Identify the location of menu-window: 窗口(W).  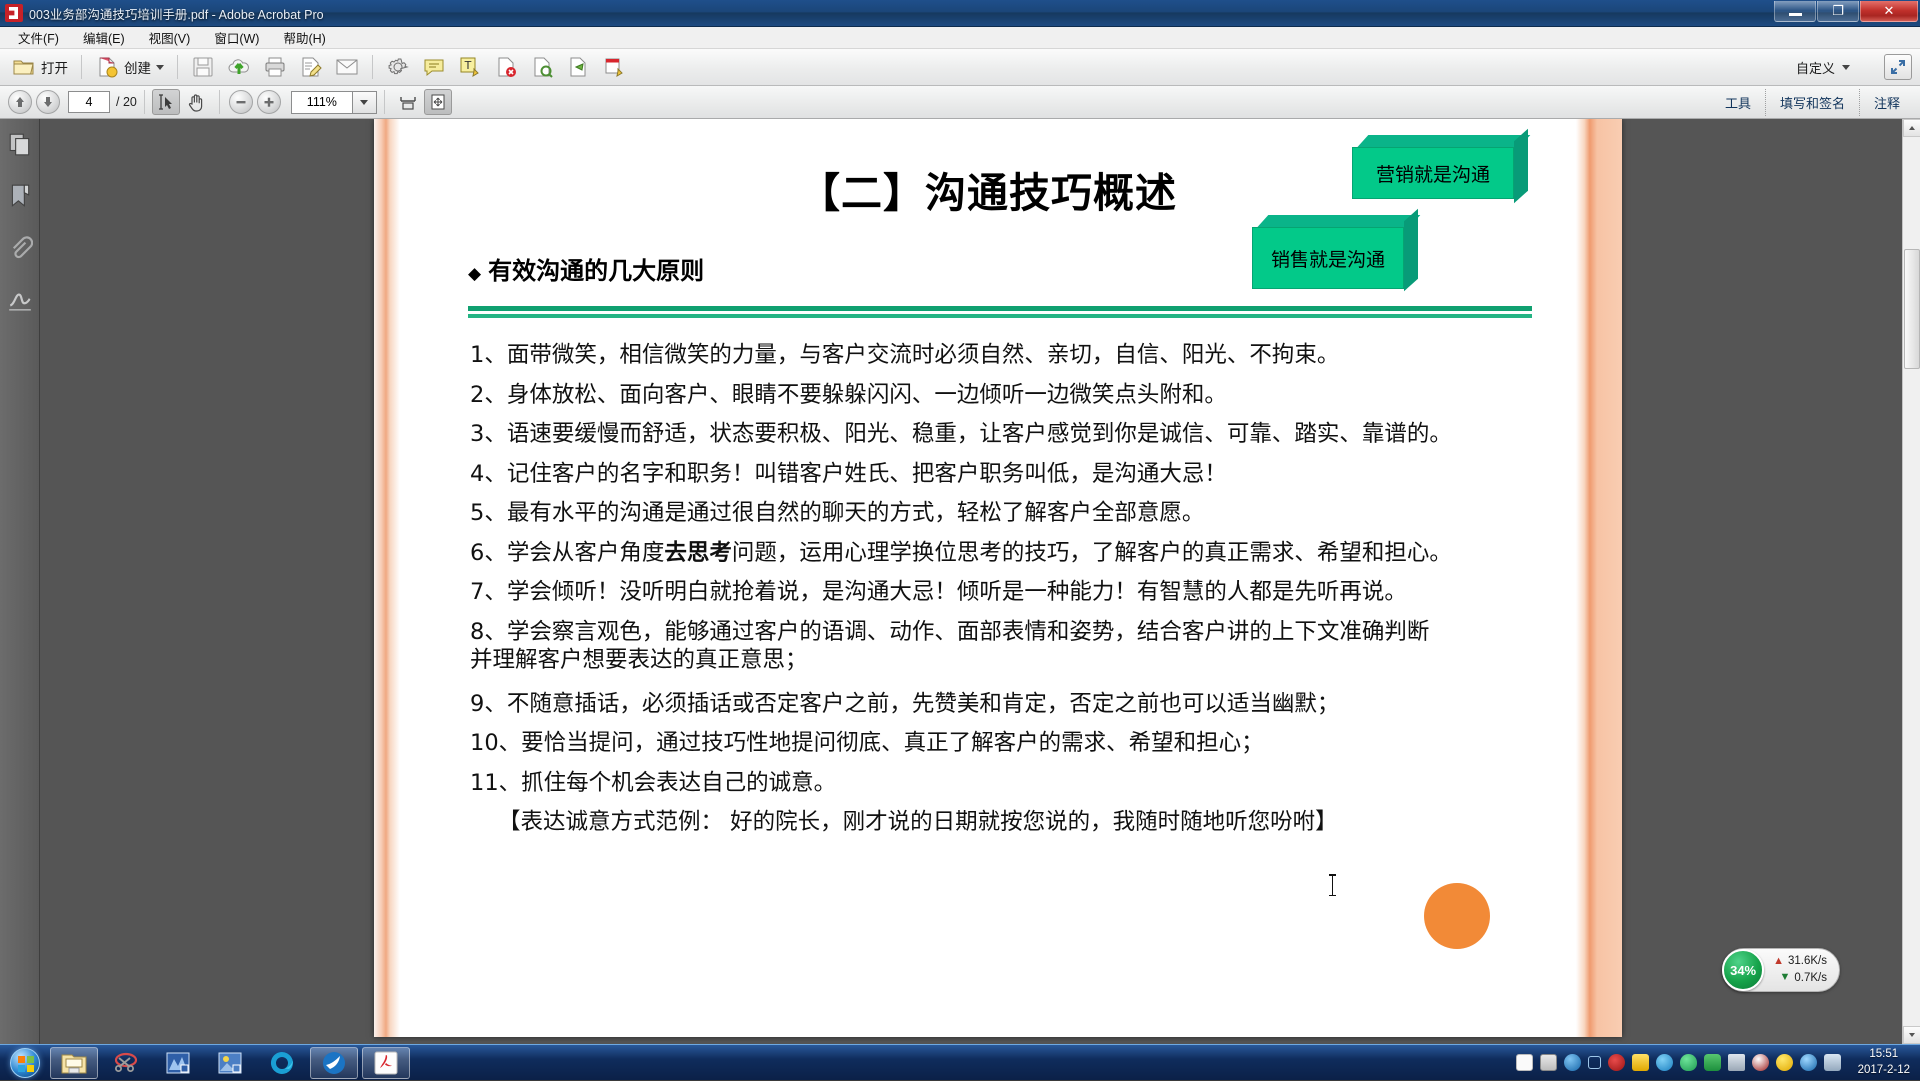
(236, 37).